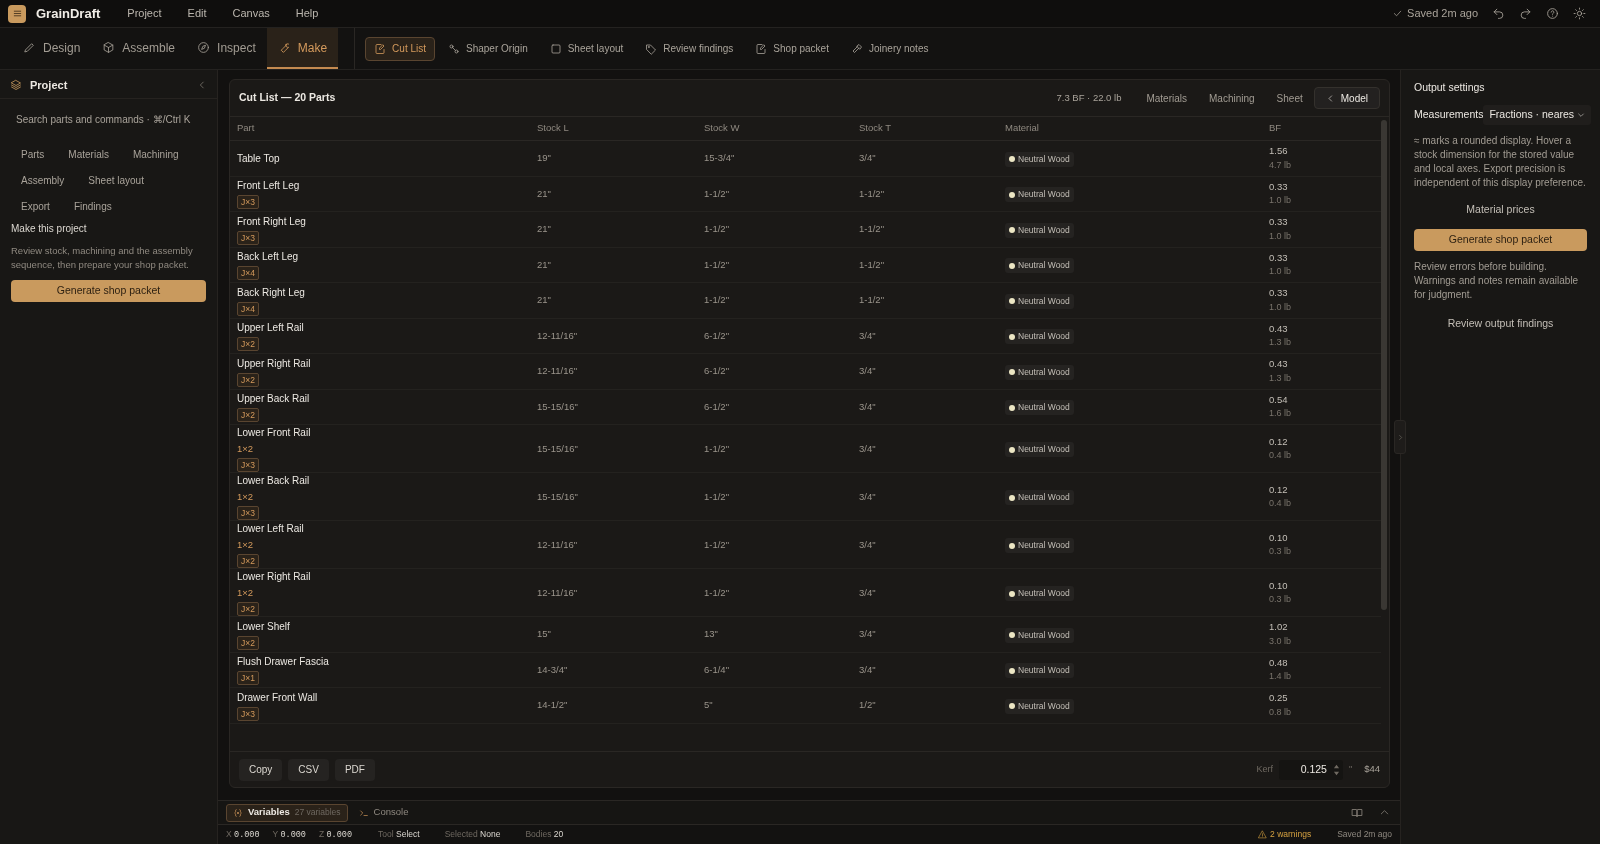 Image resolution: width=1600 pixels, height=844 pixels. I want to click on view-tab: Joinery notes, so click(889, 48).